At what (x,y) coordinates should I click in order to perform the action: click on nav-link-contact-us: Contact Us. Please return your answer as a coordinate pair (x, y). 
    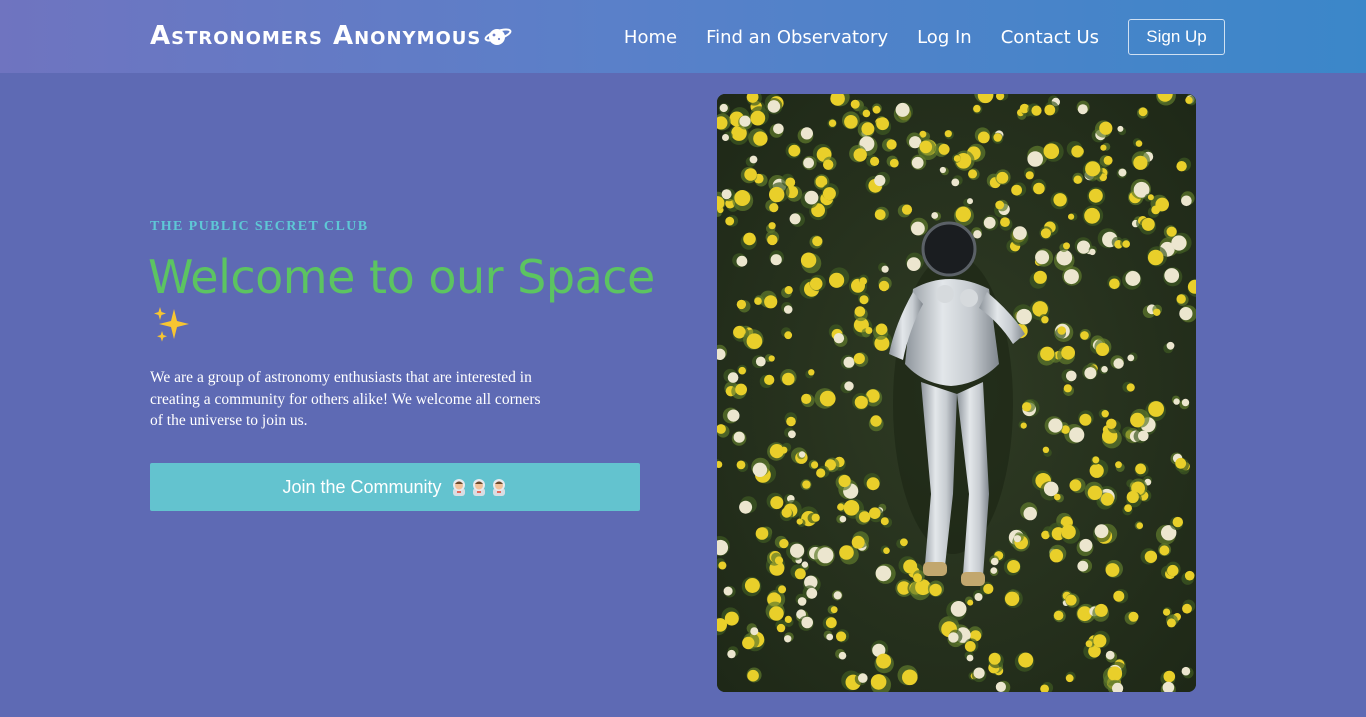
    Looking at the image, I should click on (1050, 37).